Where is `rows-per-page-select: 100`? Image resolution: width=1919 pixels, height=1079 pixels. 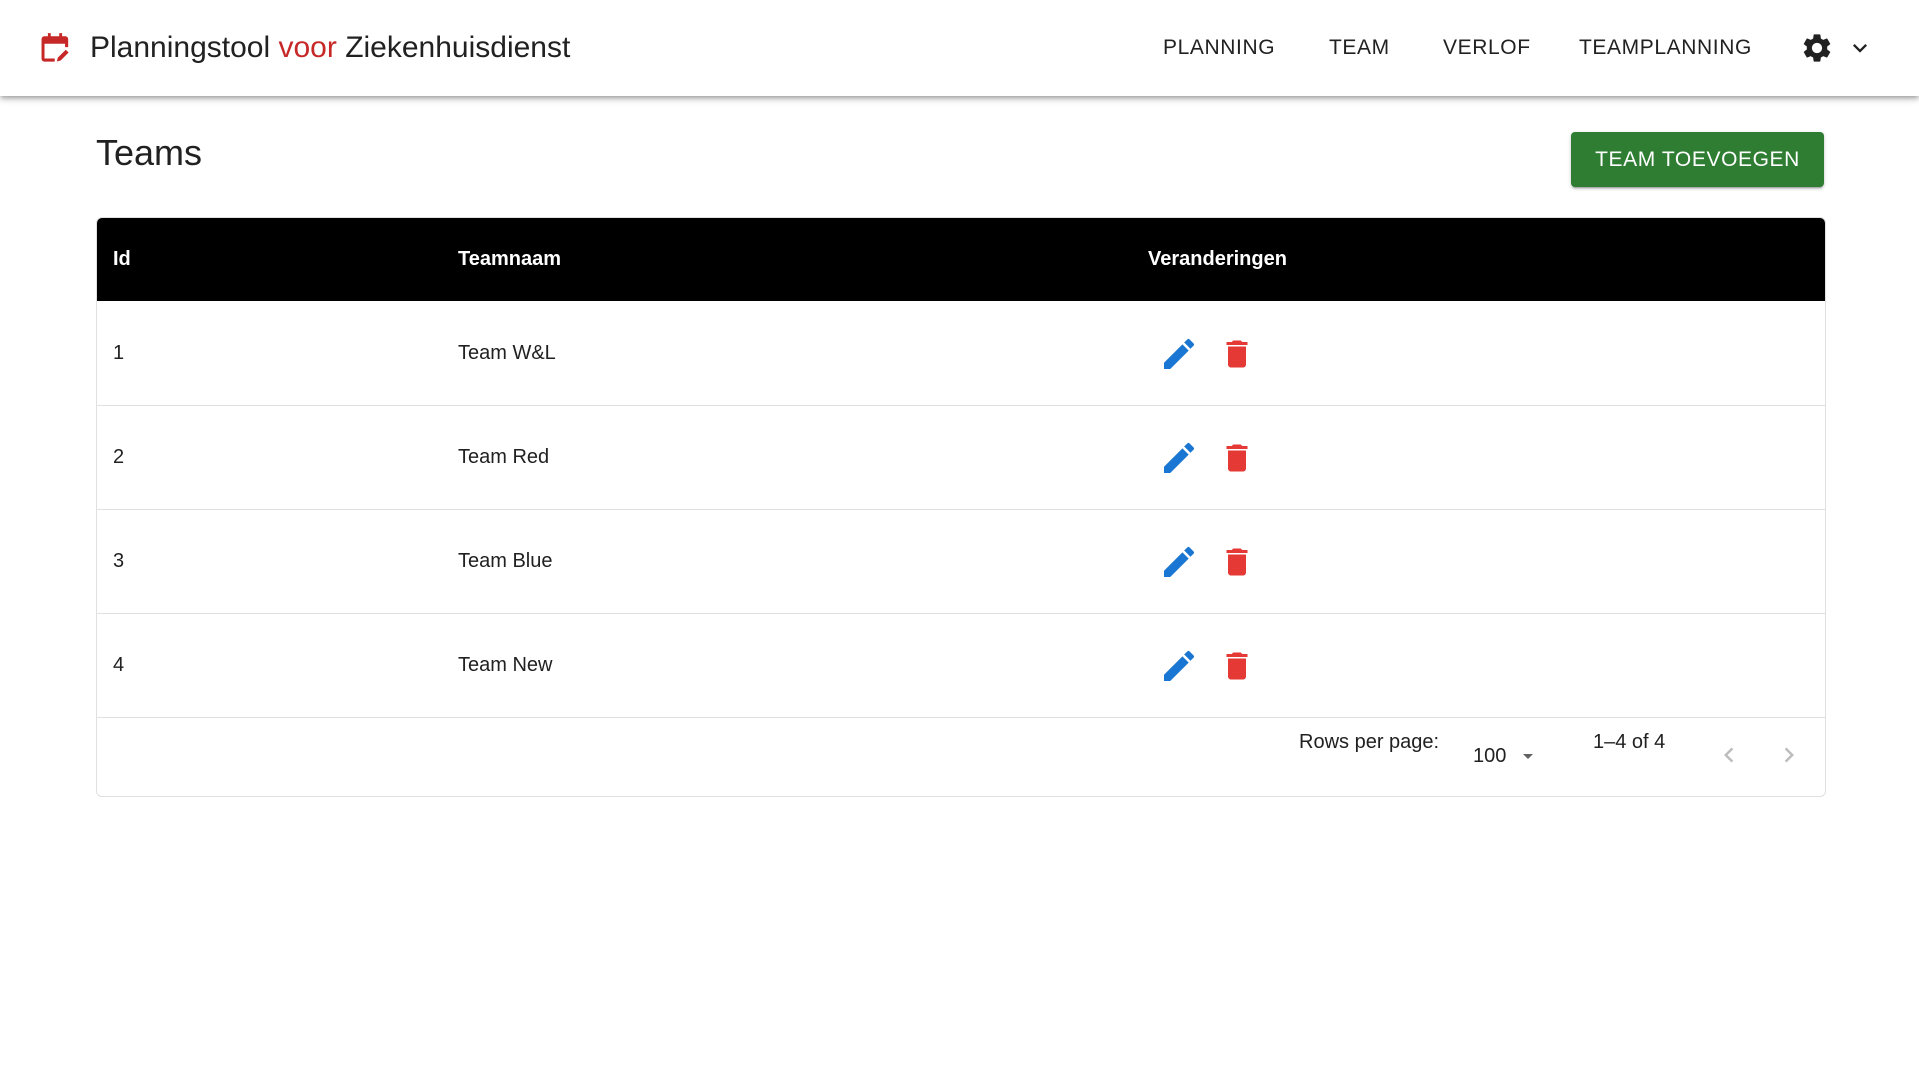
rows-per-page-select: 100 is located at coordinates (1506, 756).